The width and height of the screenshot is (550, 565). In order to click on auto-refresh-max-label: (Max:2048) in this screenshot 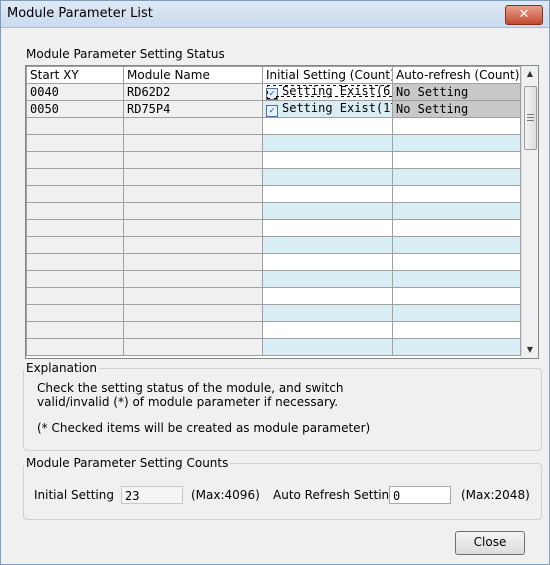, I will do `click(495, 495)`.